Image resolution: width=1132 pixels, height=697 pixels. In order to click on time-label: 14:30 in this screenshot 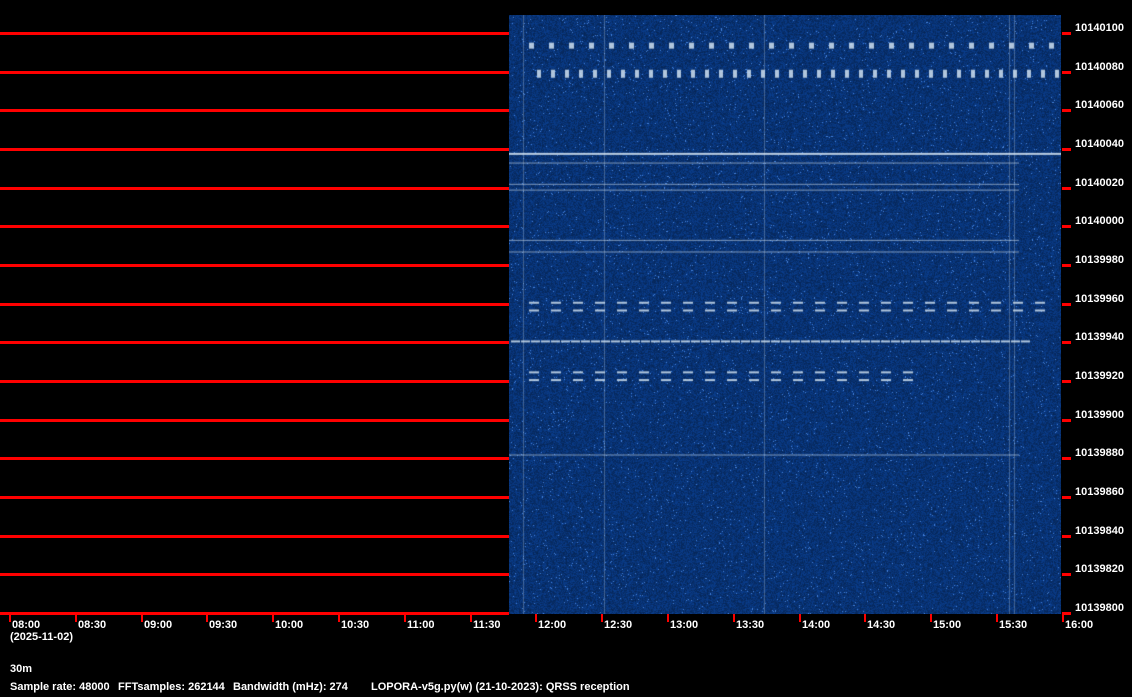, I will do `click(881, 625)`.